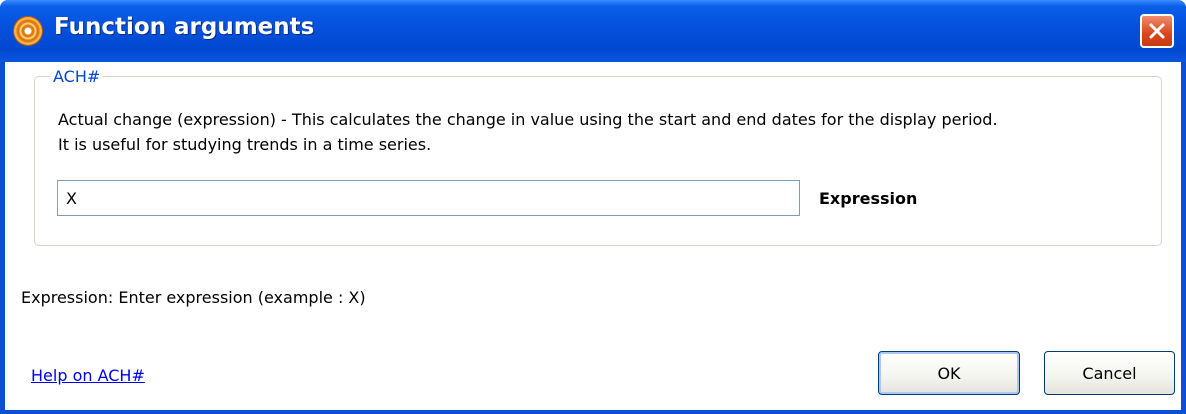  What do you see at coordinates (28, 31) in the screenshot?
I see `app-logo-icon` at bounding box center [28, 31].